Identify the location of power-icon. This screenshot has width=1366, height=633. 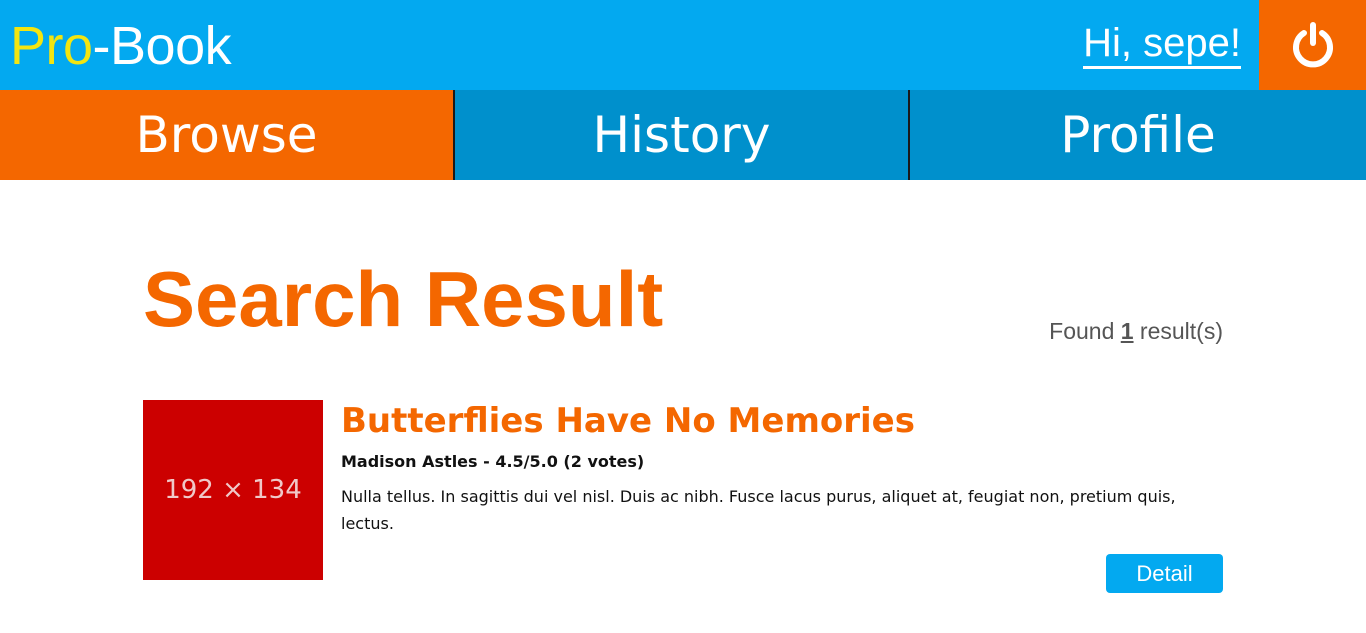
(1312, 45).